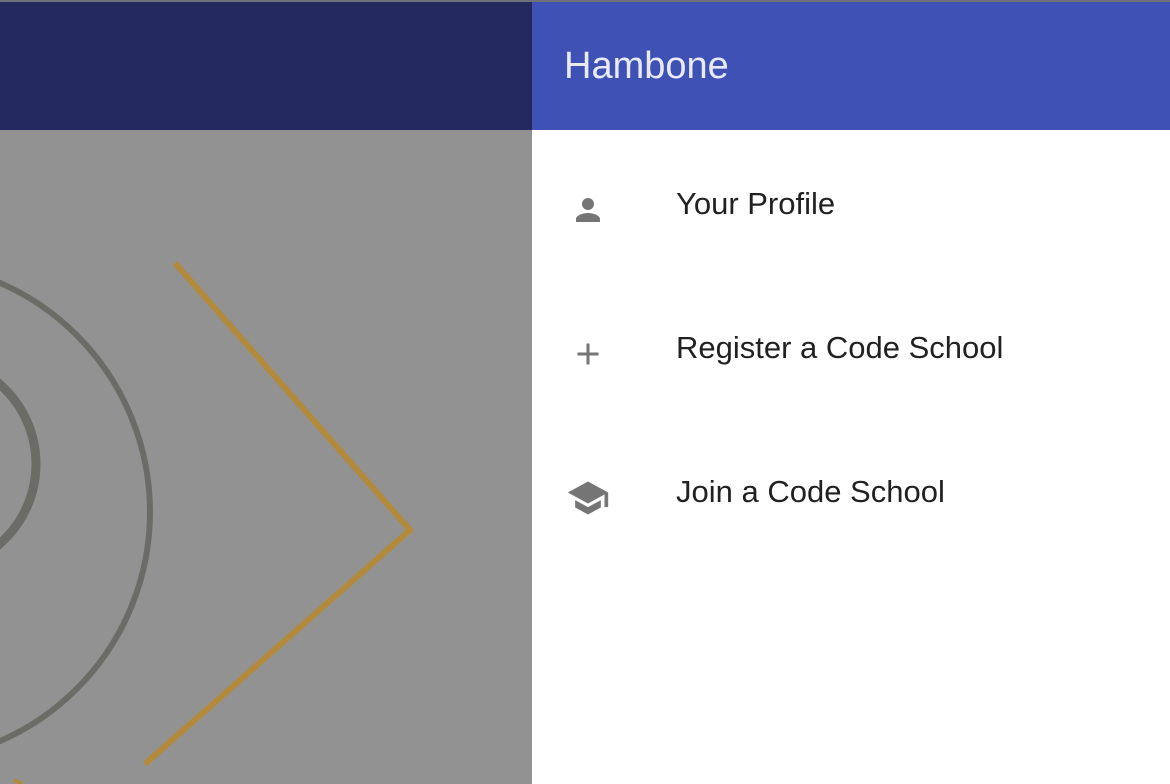  Describe the element at coordinates (18, 781) in the screenshot. I see `corner-fragment-shape` at that location.